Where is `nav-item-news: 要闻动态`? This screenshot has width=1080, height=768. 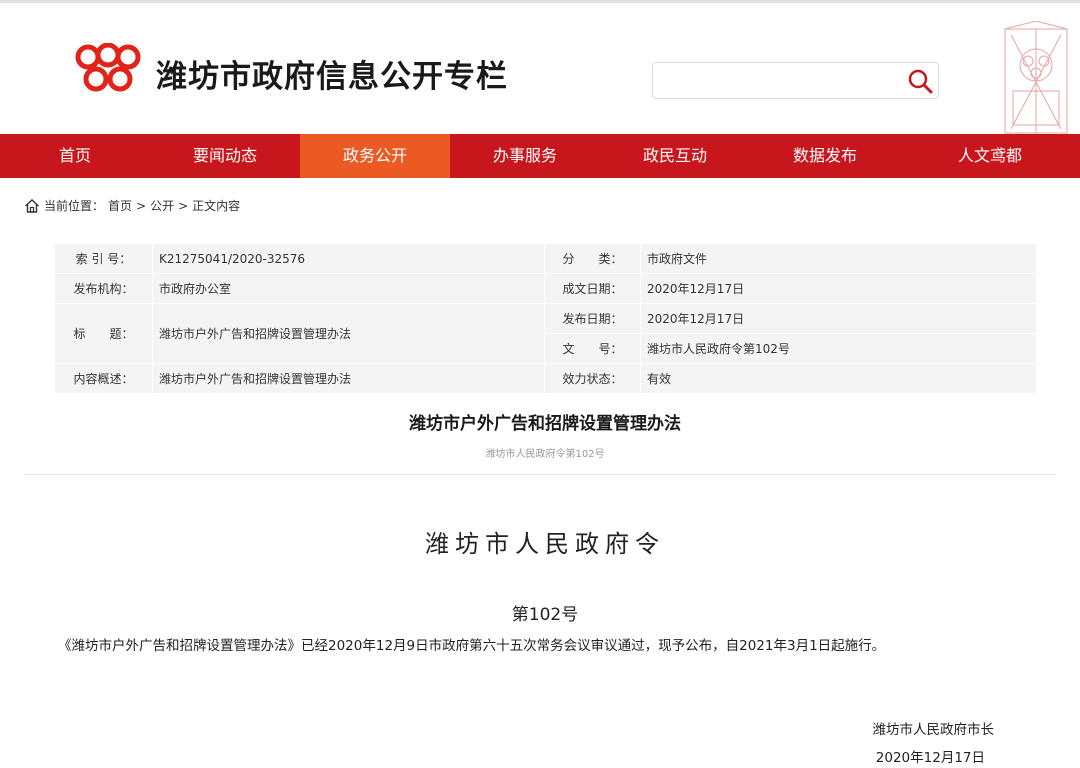
nav-item-news: 要闻动态 is located at coordinates (225, 156).